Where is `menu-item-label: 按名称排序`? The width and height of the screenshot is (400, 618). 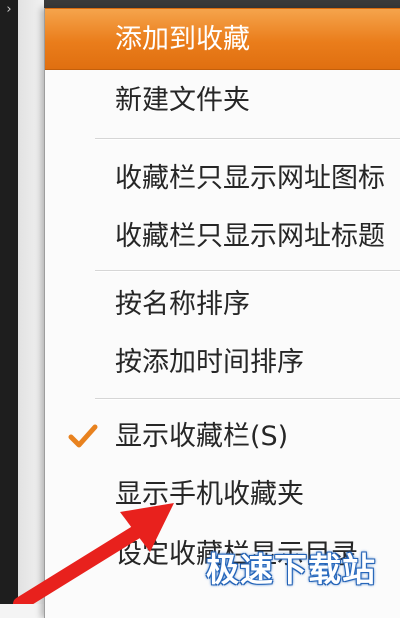 menu-item-label: 按名称排序 is located at coordinates (182, 304).